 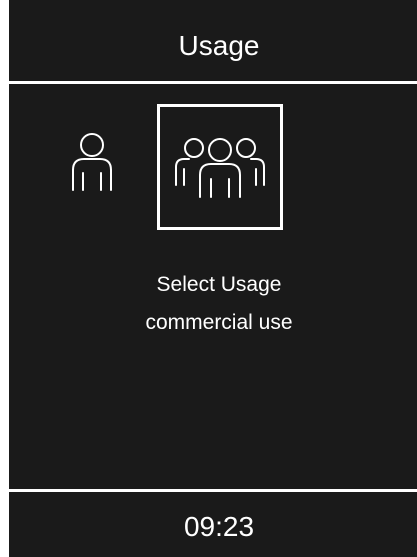 What do you see at coordinates (92, 162) in the screenshot?
I see `single-person-icon` at bounding box center [92, 162].